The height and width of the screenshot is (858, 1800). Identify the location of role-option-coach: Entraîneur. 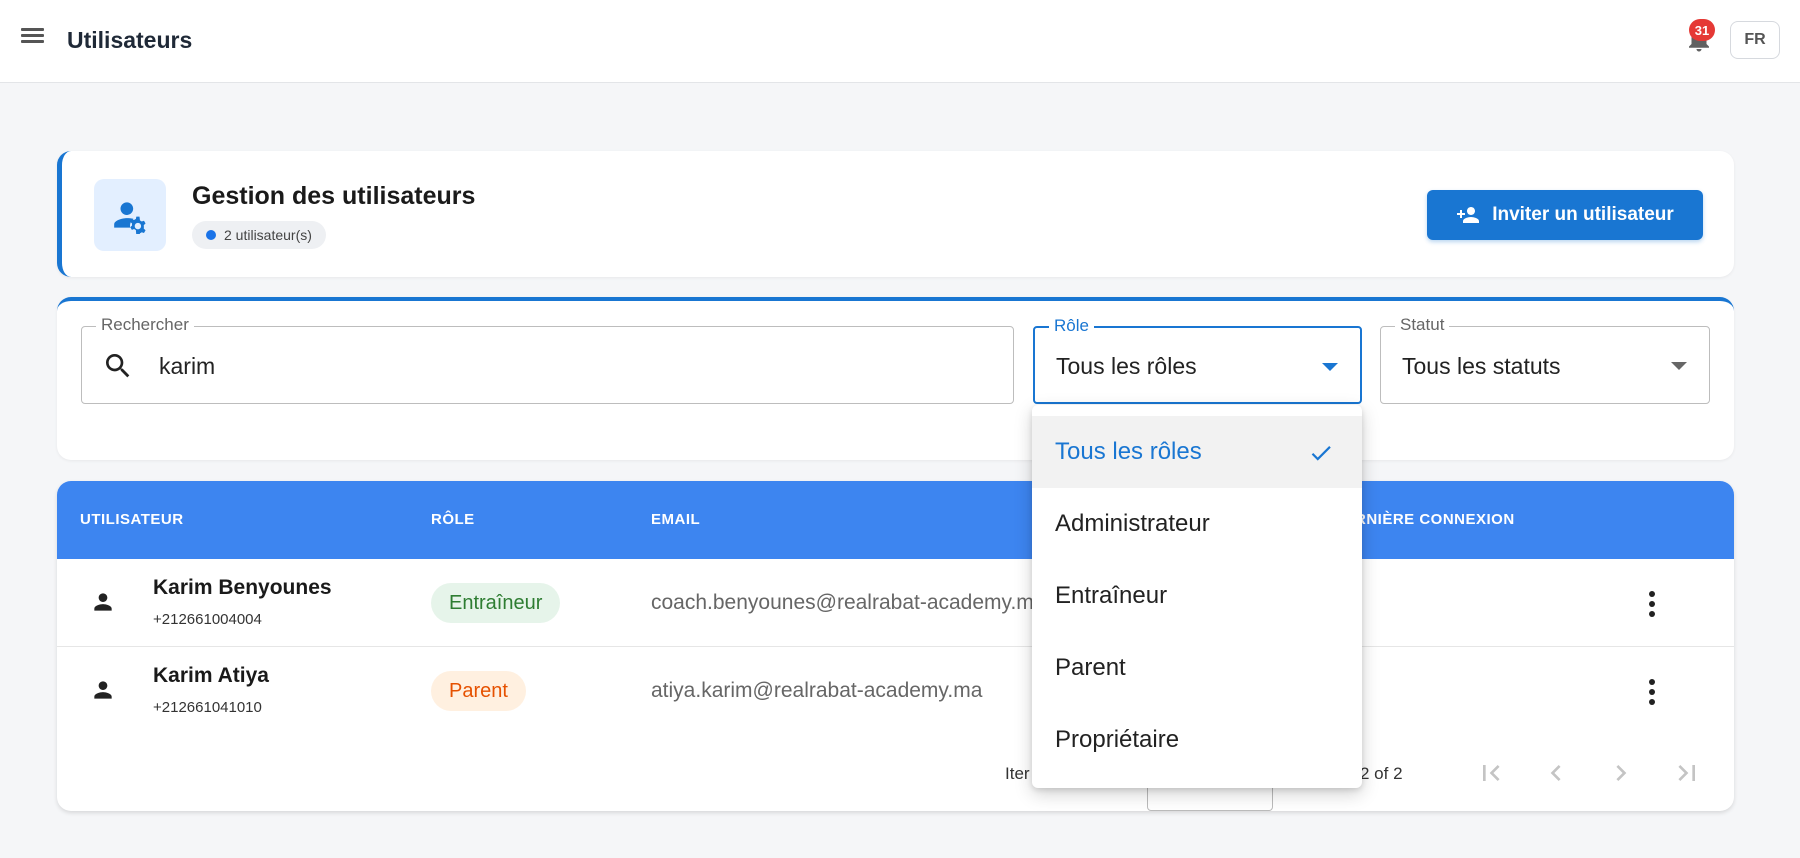
(1197, 596).